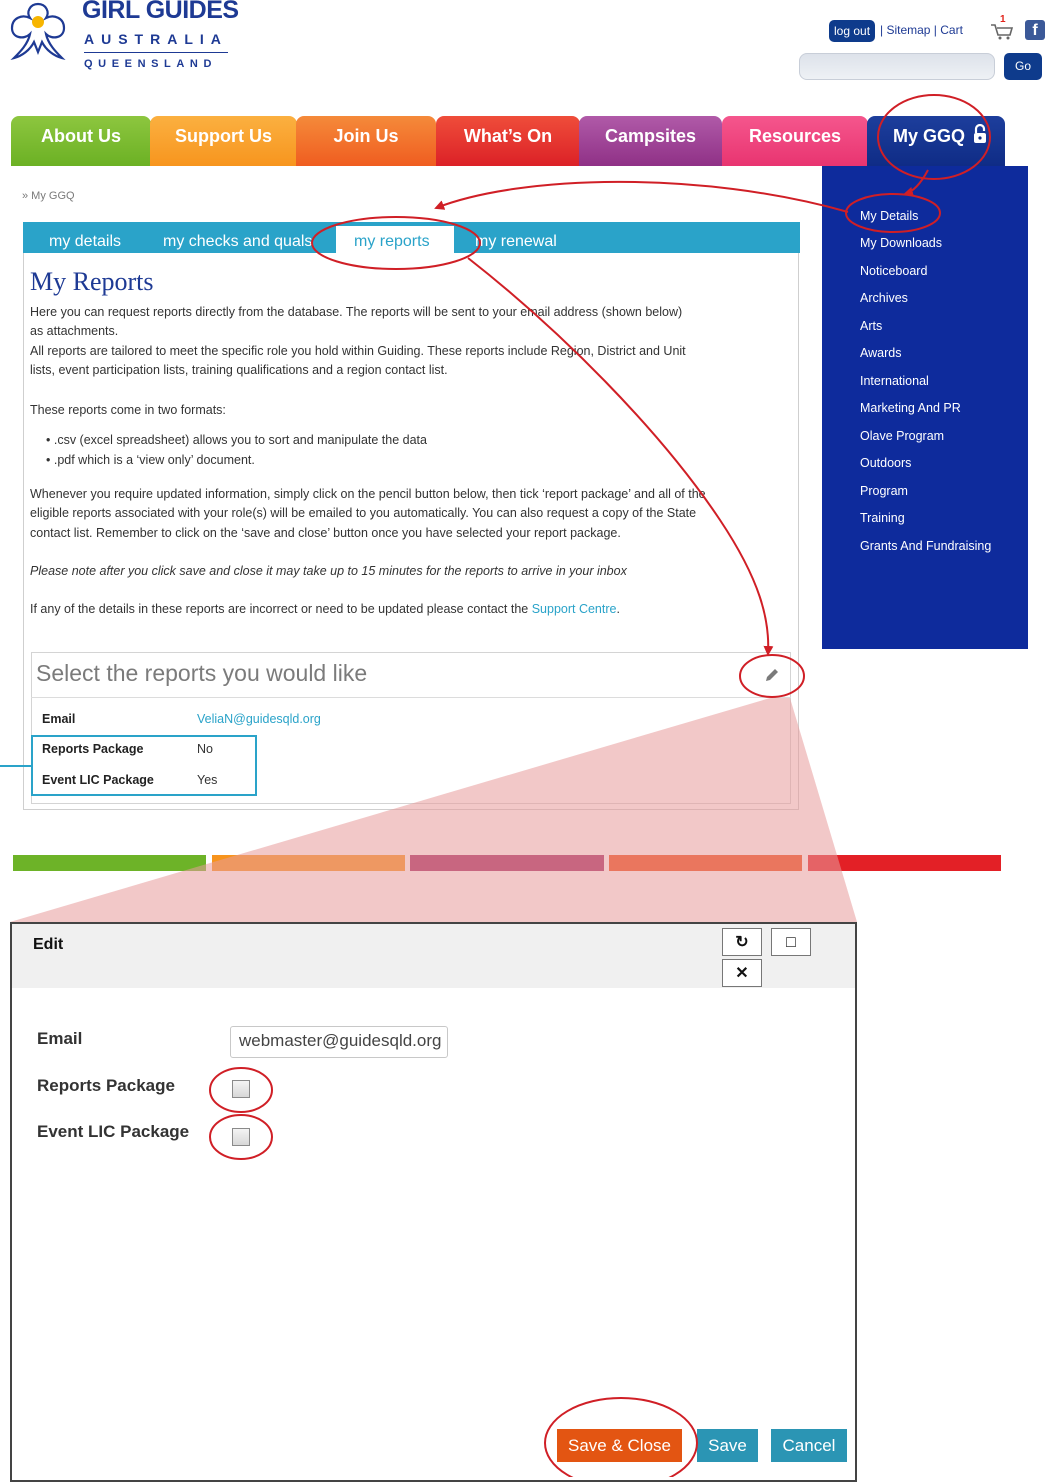 This screenshot has height=1482, width=1048. What do you see at coordinates (742, 942) in the screenshot?
I see `refresh-icon: ↻` at bounding box center [742, 942].